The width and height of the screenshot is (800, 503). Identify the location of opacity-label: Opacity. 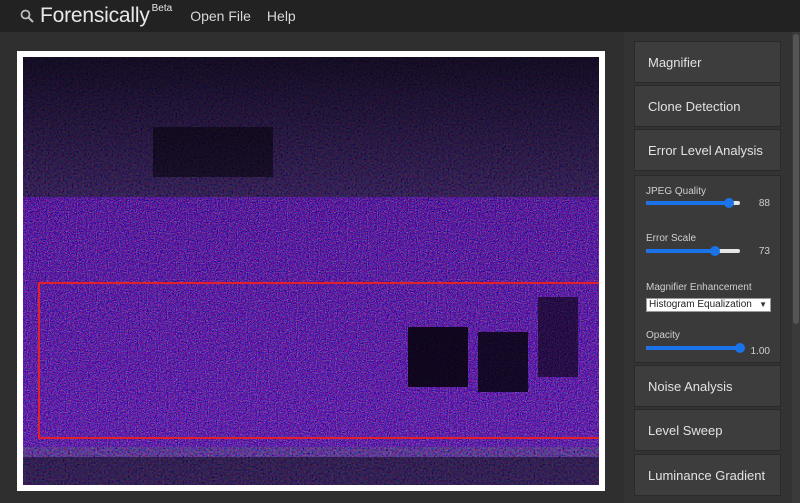
(663, 335).